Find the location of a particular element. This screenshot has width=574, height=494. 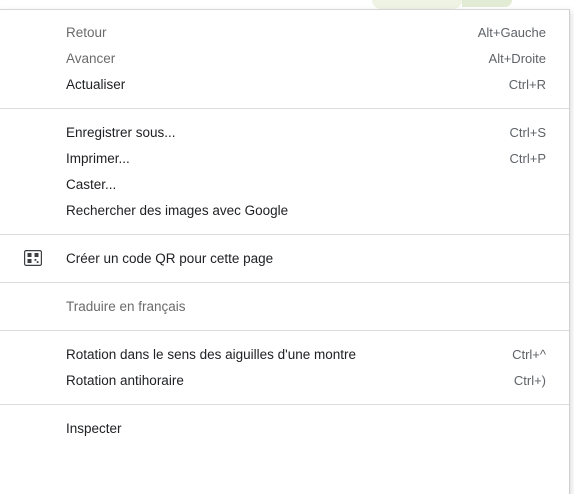

menu-item-label: Créer un code QR pour cette page is located at coordinates (170, 258).